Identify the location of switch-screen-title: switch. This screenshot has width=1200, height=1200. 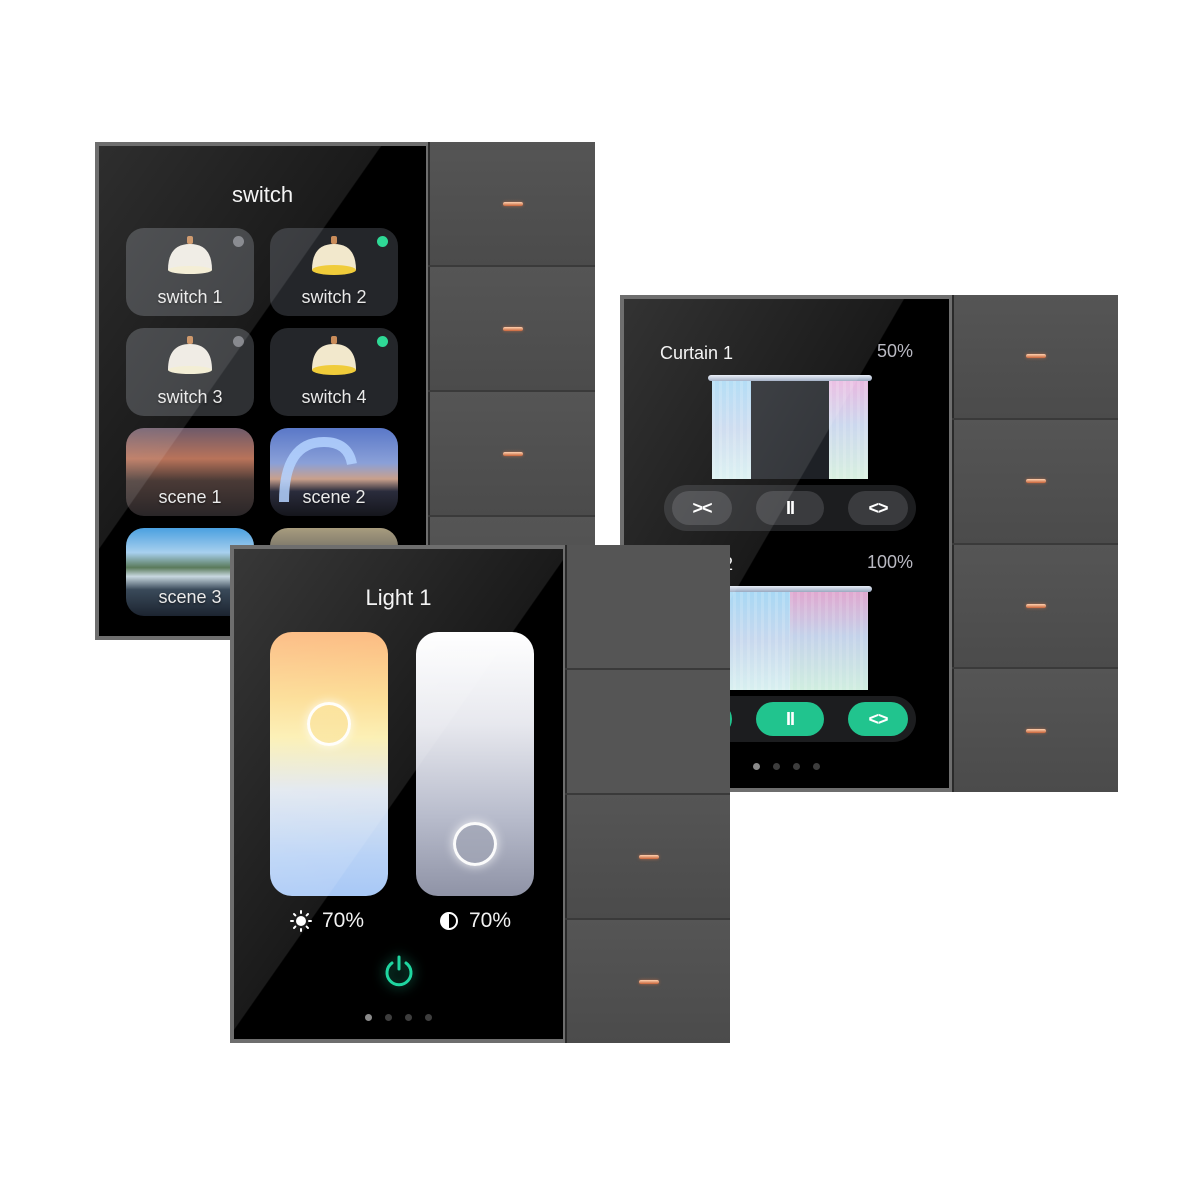
(262, 194).